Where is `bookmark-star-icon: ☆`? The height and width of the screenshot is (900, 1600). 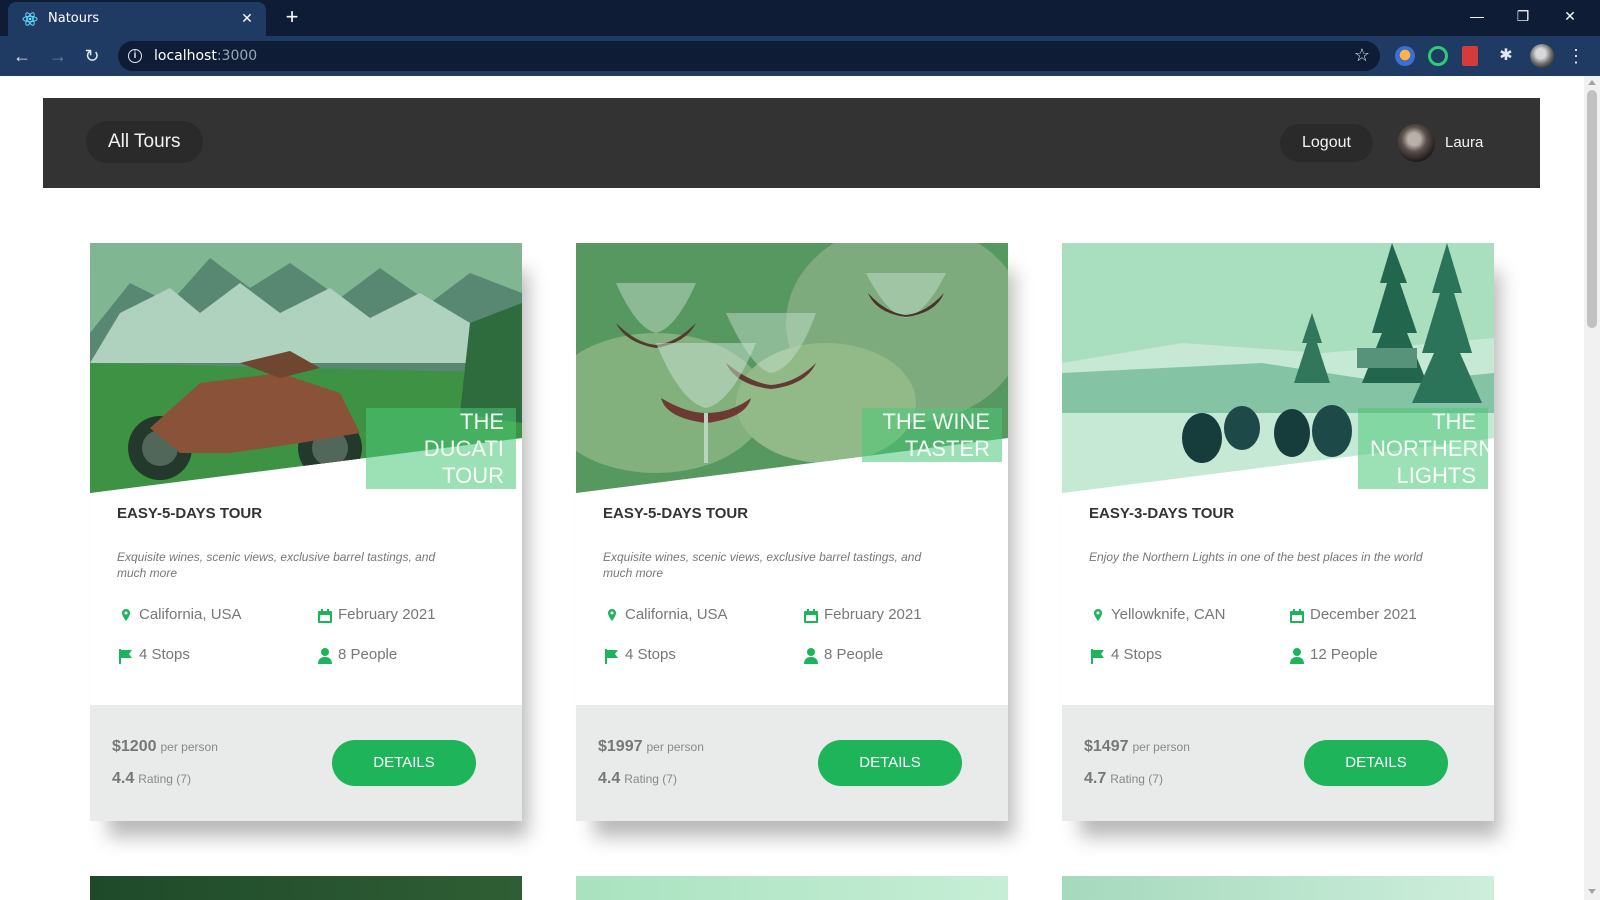 bookmark-star-icon: ☆ is located at coordinates (1362, 55).